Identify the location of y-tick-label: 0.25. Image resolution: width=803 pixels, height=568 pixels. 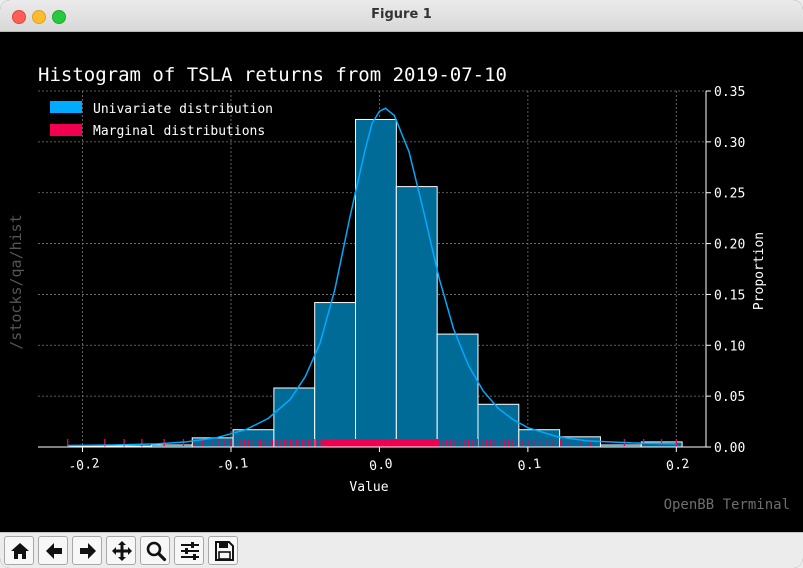
(729, 194).